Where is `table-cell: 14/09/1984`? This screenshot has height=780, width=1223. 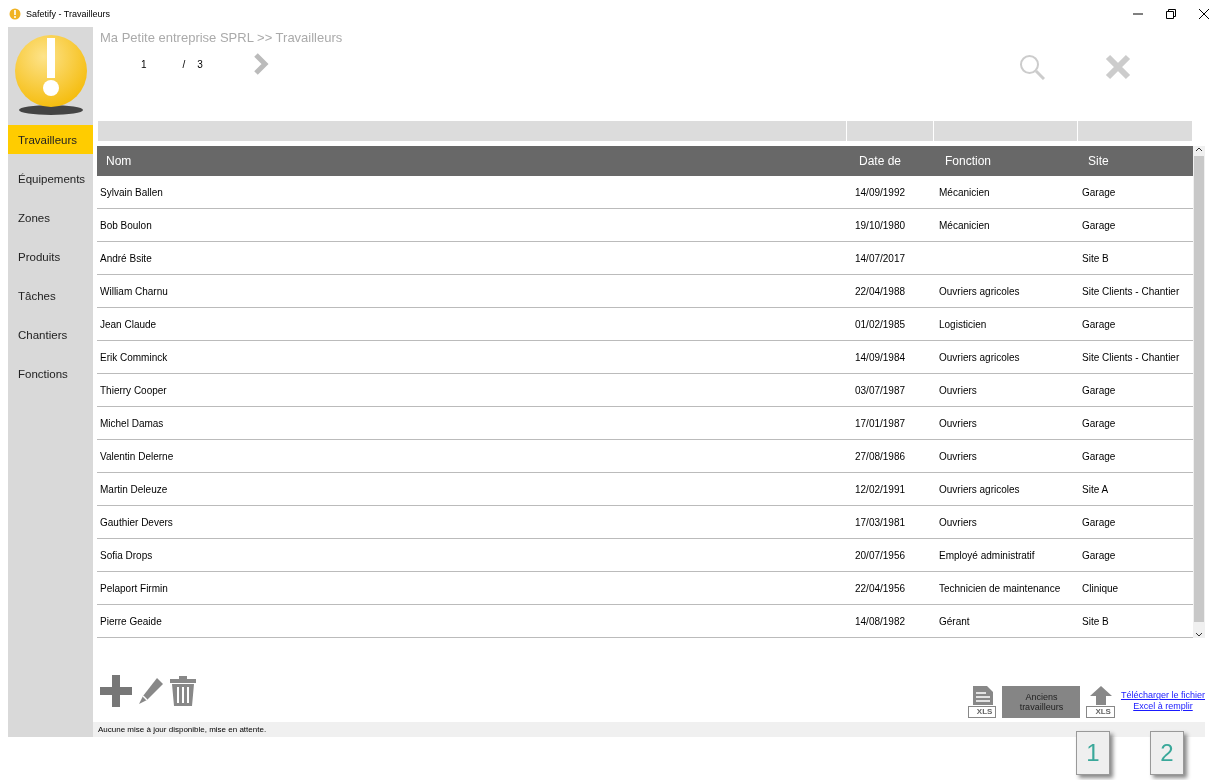
table-cell: 14/09/1984 is located at coordinates (880, 357).